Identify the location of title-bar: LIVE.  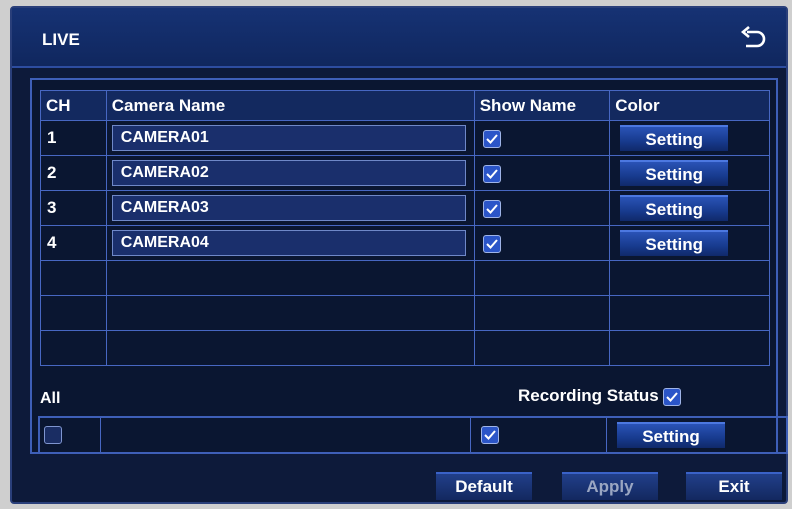
(399, 38).